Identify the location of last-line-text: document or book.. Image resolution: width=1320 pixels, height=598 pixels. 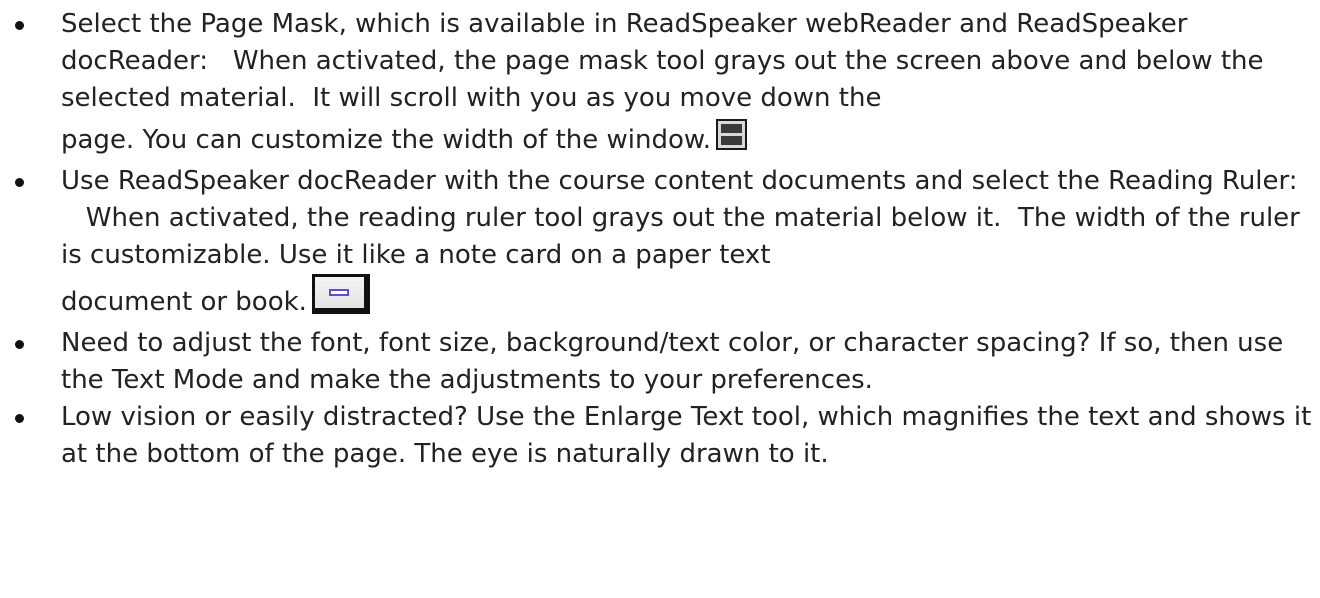
(184, 302).